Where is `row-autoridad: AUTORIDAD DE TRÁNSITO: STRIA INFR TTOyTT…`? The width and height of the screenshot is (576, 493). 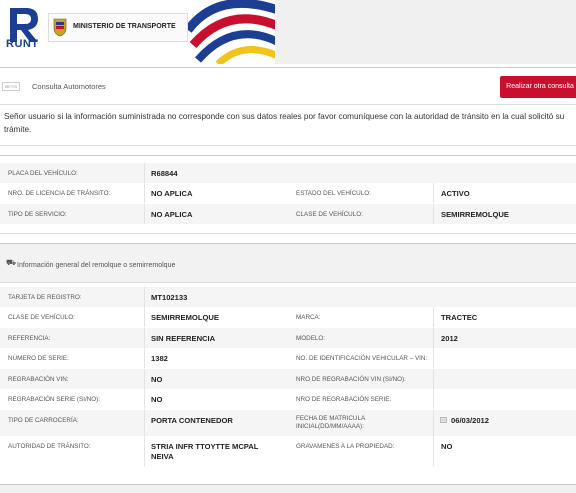
row-autoridad: AUTORIDAD DE TRÁNSITO: STRIA INFR TTOyTT… is located at coordinates (288, 451).